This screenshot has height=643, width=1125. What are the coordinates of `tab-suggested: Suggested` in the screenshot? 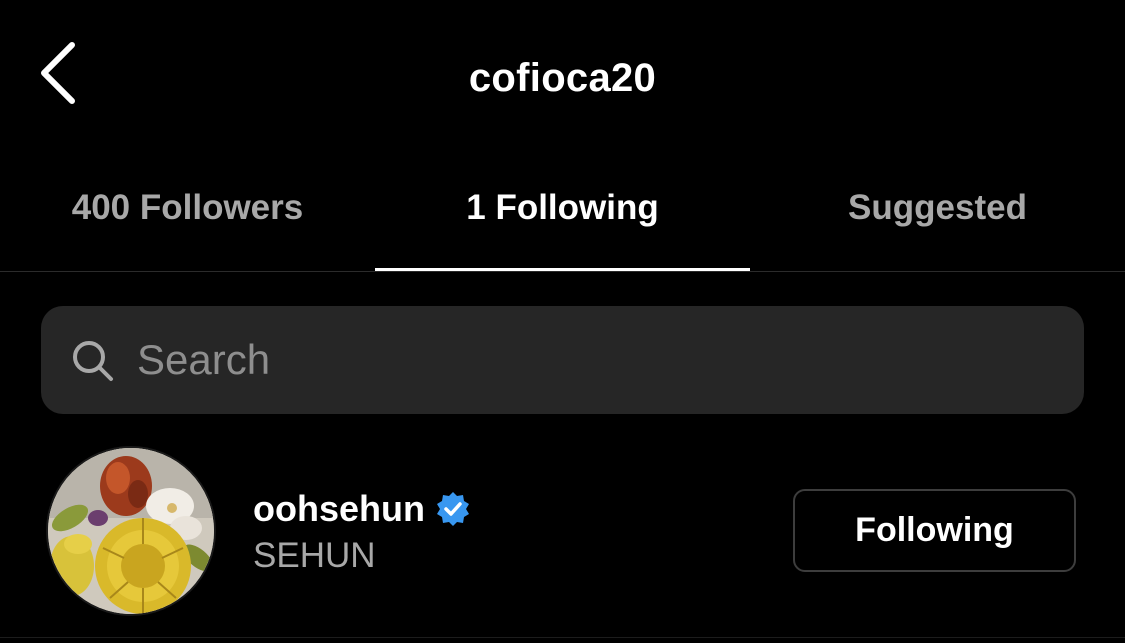 It's located at (937, 220).